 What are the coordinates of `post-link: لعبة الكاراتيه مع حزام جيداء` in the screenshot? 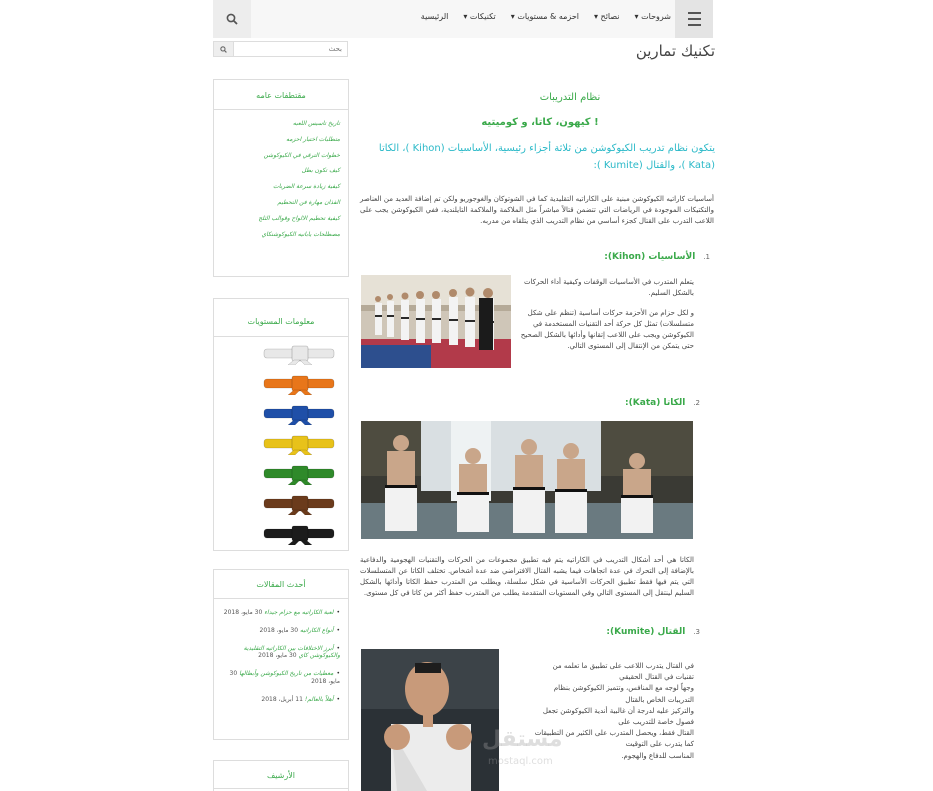 It's located at (298, 612).